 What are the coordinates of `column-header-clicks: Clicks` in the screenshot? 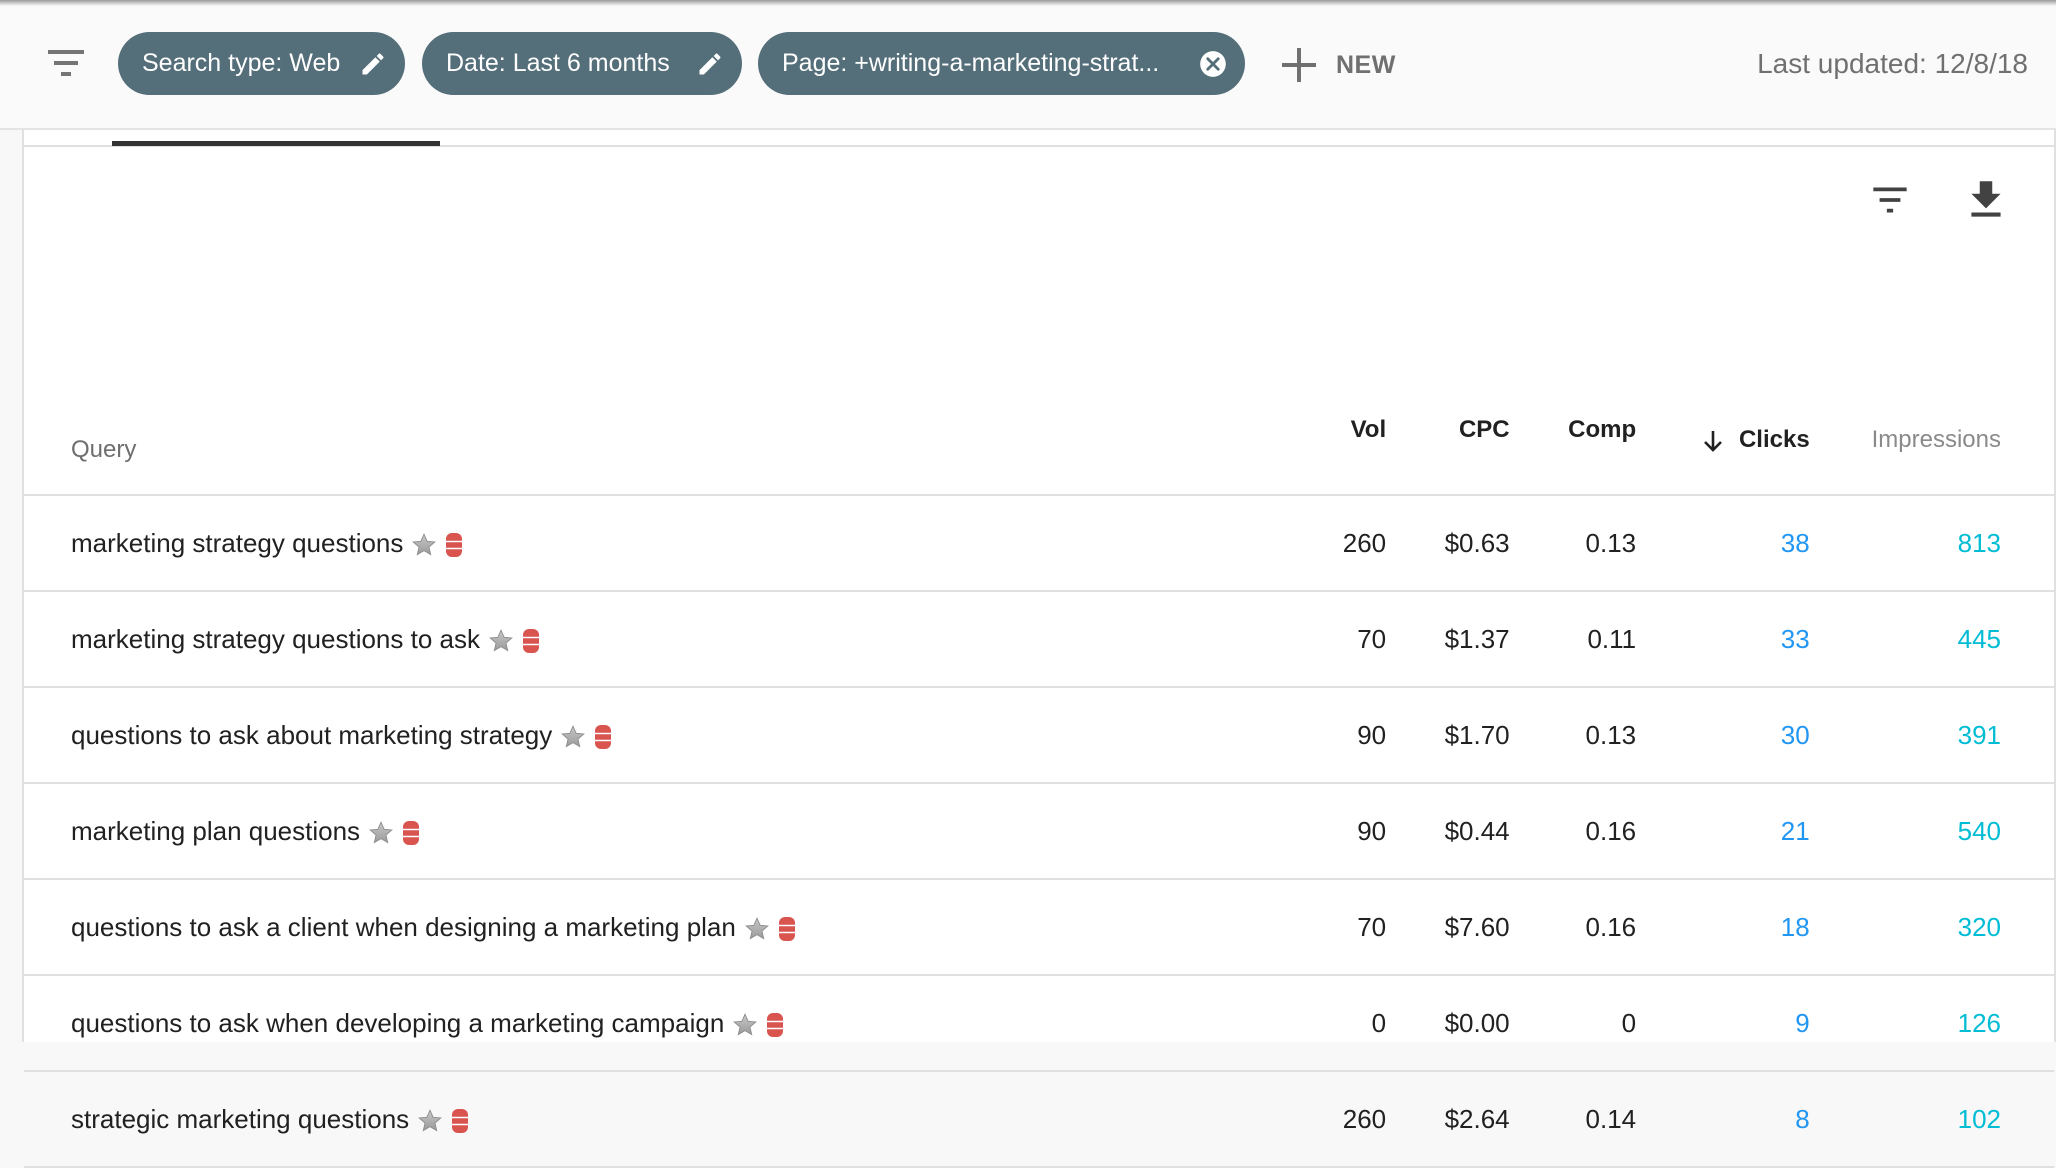 It's located at (1723, 430).